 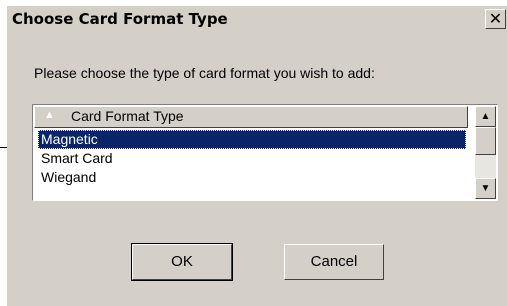 I want to click on arrow-down-icon: ▼, so click(x=485, y=188).